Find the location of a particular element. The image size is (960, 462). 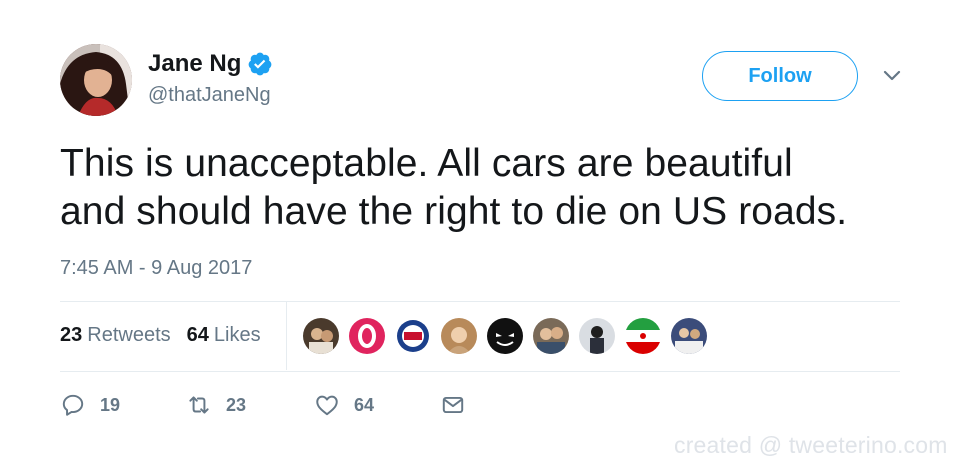

likes-count: 64 is located at coordinates (197, 335).